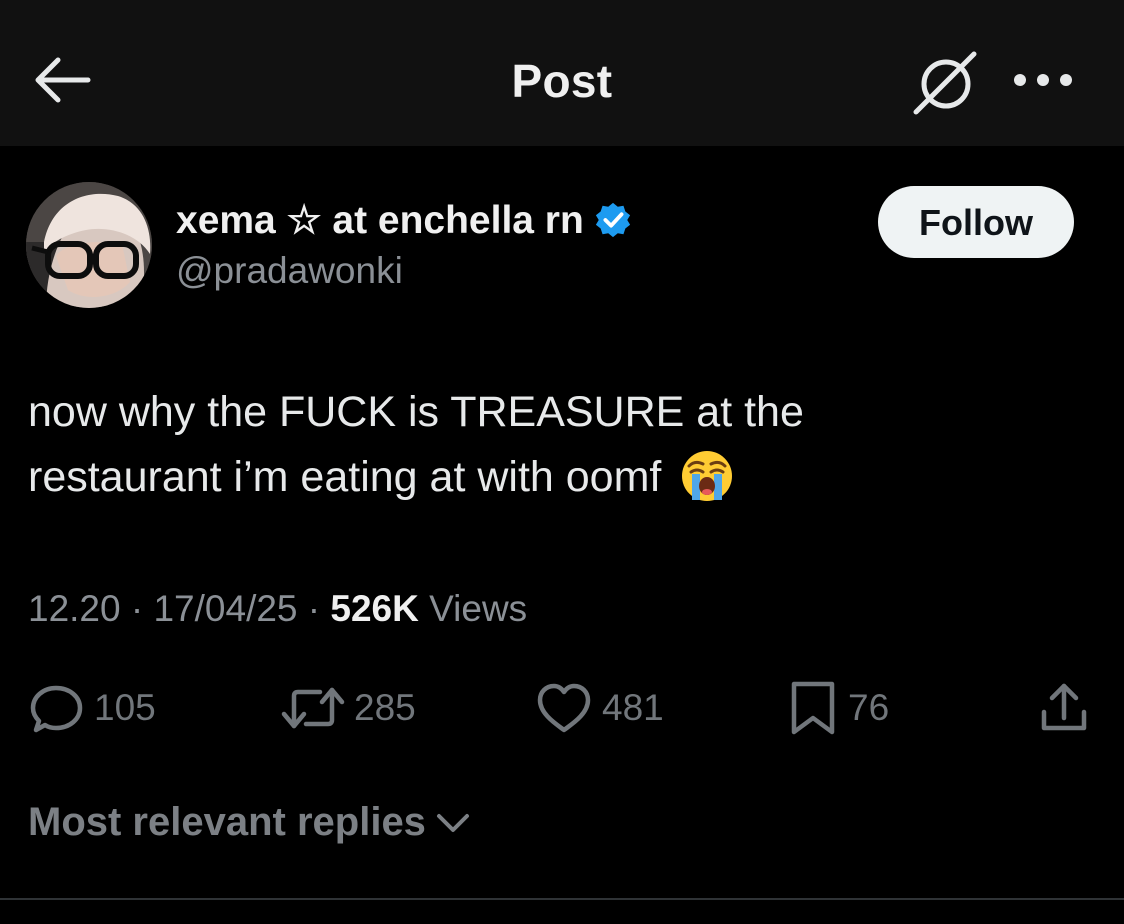 This screenshot has height=924, width=1124. Describe the element at coordinates (564, 708) in the screenshot. I see `heart-icon` at that location.